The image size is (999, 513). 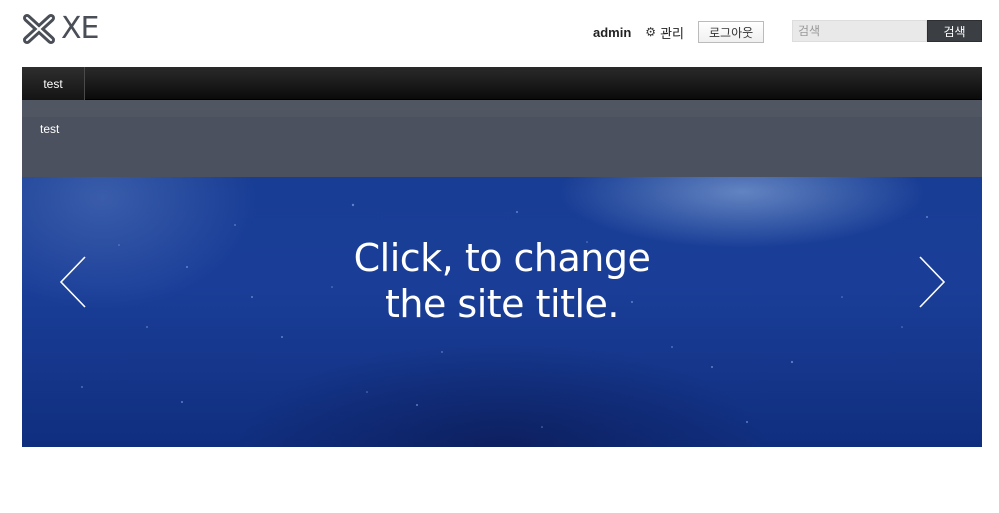 I want to click on gear-icon: ⚙, so click(x=651, y=32).